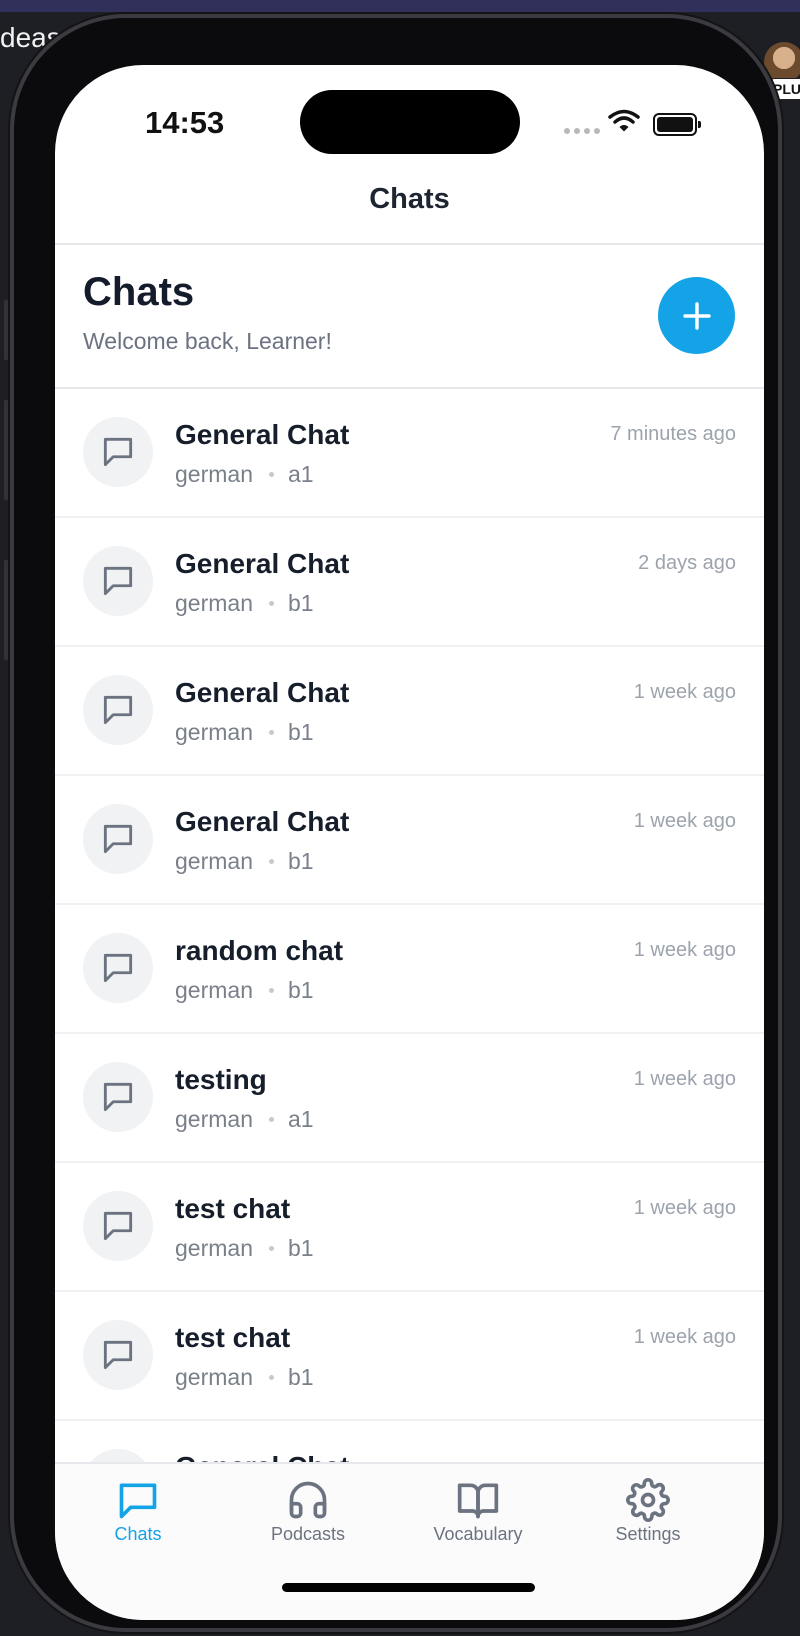  Describe the element at coordinates (677, 124) in the screenshot. I see `battery-icon` at that location.